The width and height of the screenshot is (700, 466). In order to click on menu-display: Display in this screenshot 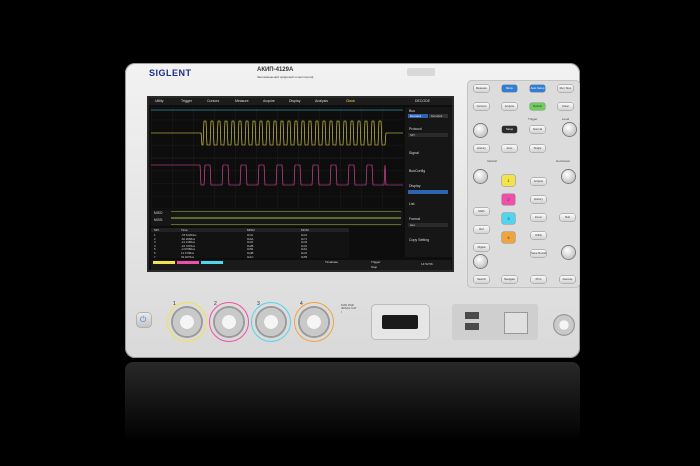, I will do `click(294, 101)`.